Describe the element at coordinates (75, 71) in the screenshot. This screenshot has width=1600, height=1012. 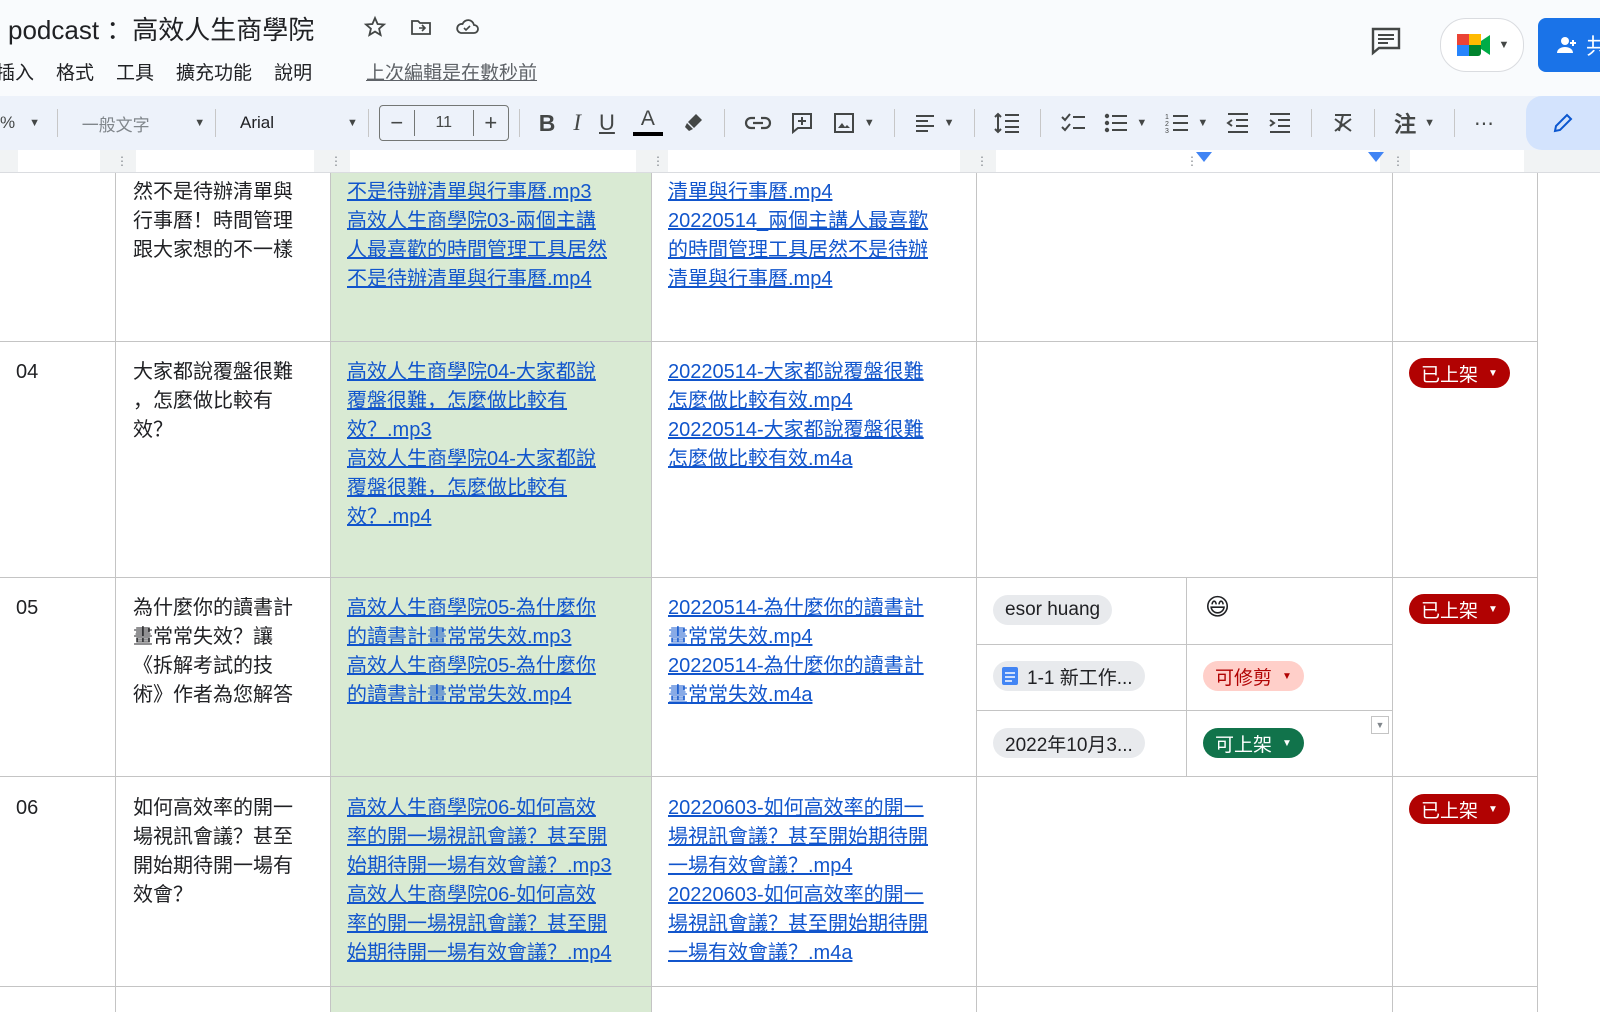
I see `menu-format: 格式` at that location.